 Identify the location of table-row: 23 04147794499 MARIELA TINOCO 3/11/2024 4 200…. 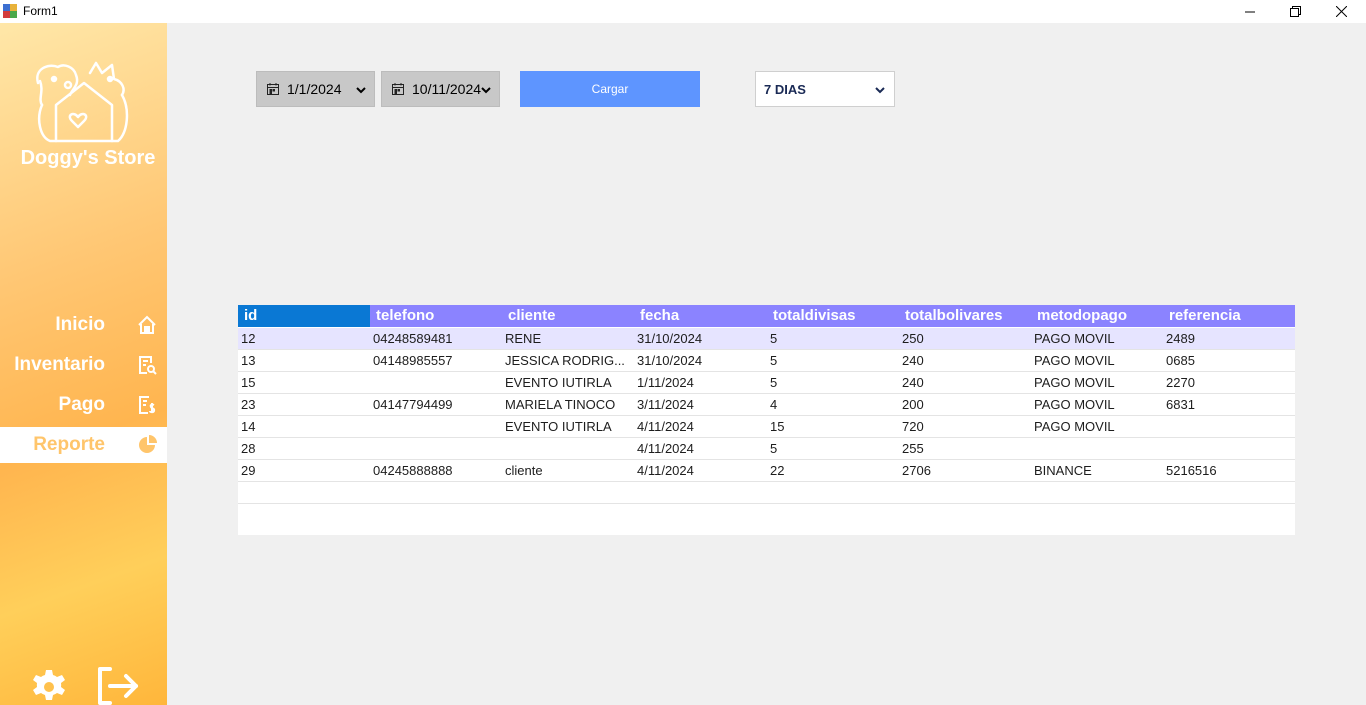
(766, 405).